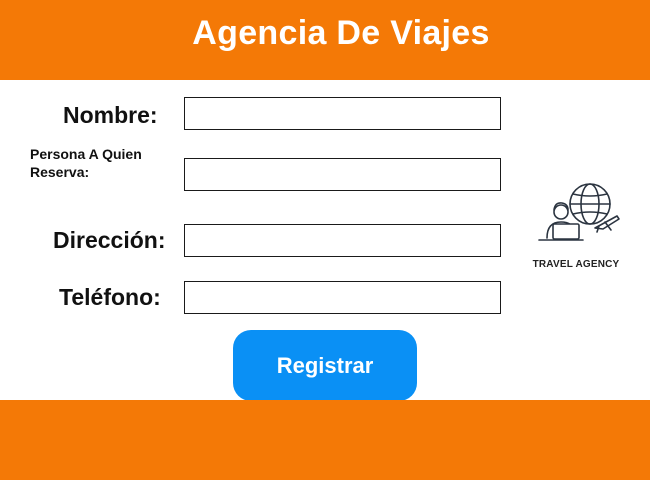 This screenshot has width=650, height=480. Describe the element at coordinates (579, 212) in the screenshot. I see `travel-agent-globe-icon` at that location.